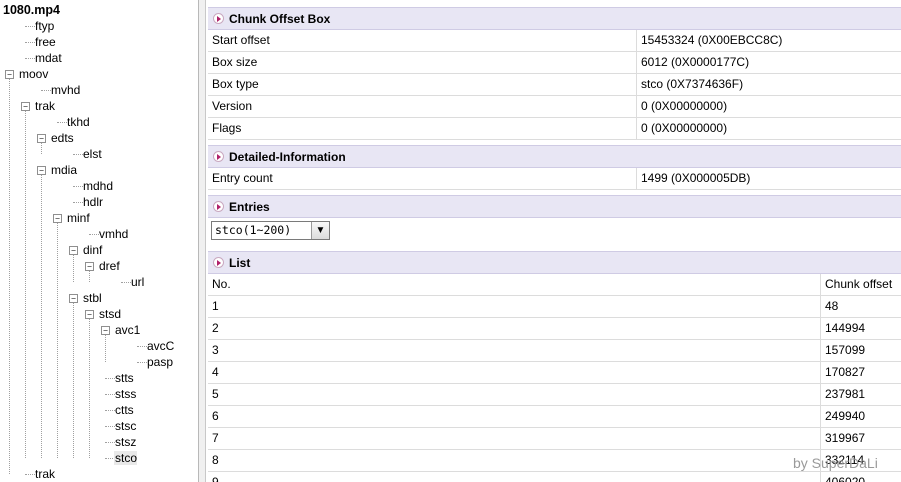 Image resolution: width=901 pixels, height=482 pixels. I want to click on tree-node-edts: edts, so click(62, 138).